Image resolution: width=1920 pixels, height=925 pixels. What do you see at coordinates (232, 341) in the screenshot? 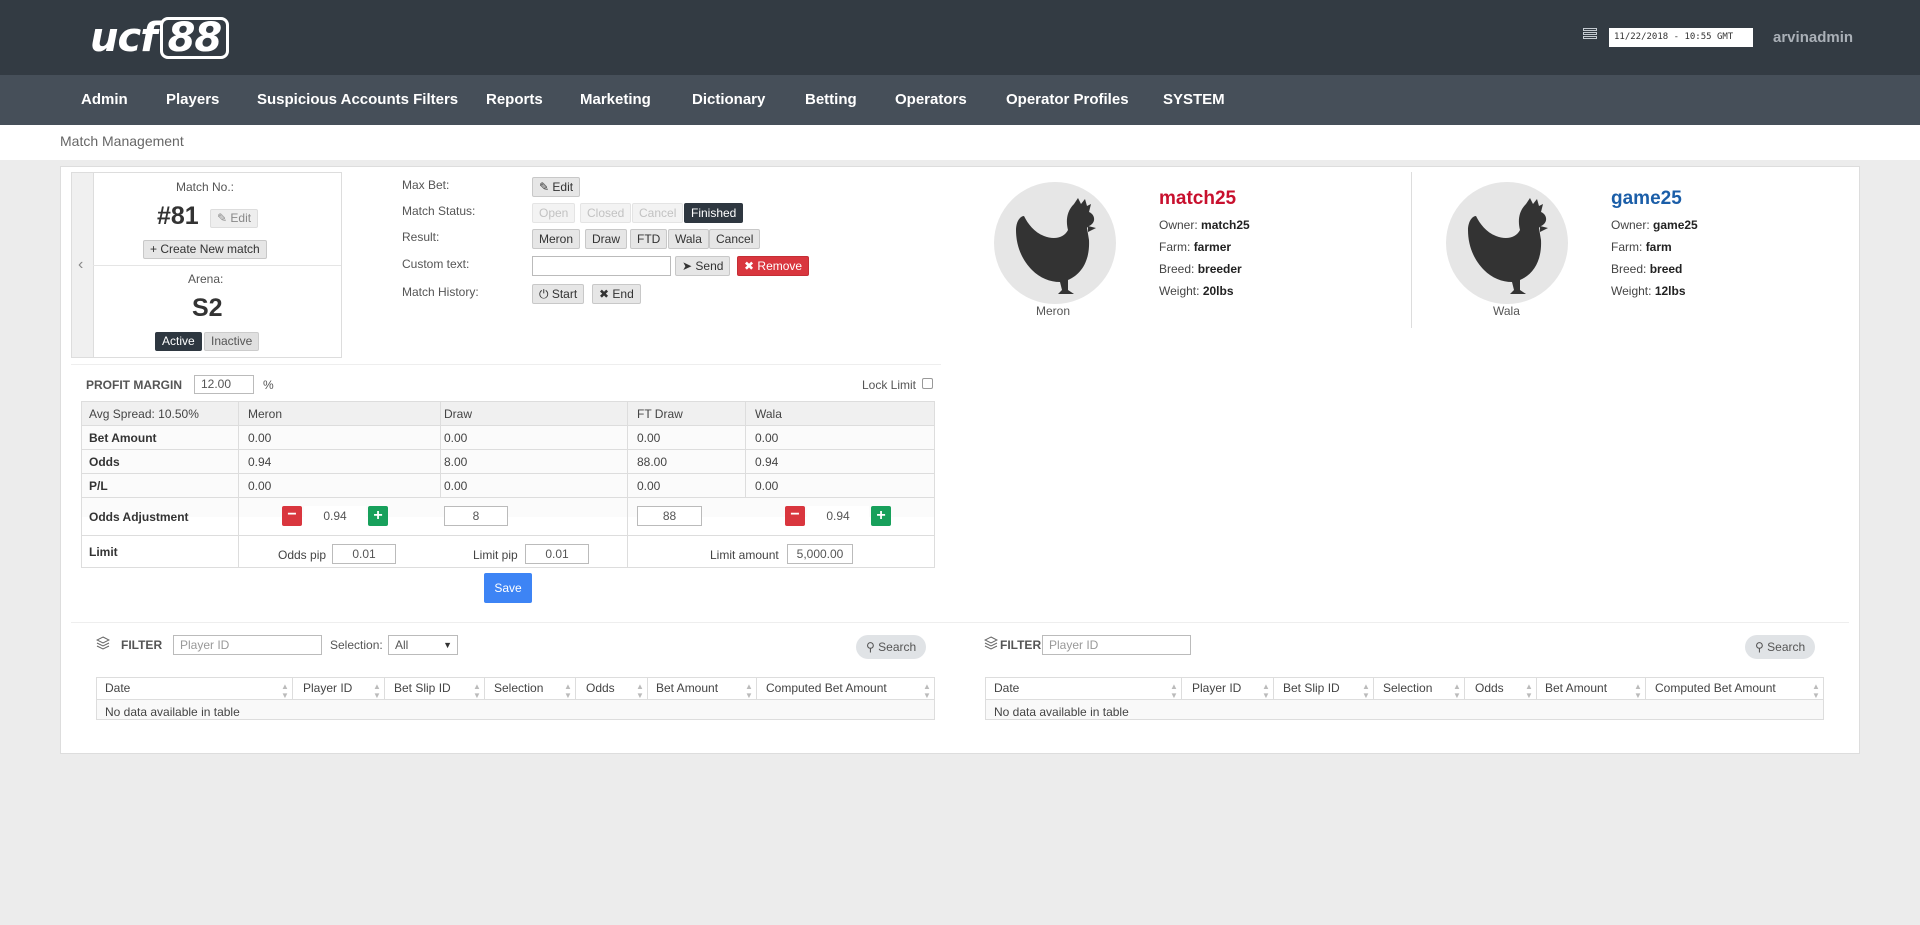
I see `inactive-toggle: Inactive` at bounding box center [232, 341].